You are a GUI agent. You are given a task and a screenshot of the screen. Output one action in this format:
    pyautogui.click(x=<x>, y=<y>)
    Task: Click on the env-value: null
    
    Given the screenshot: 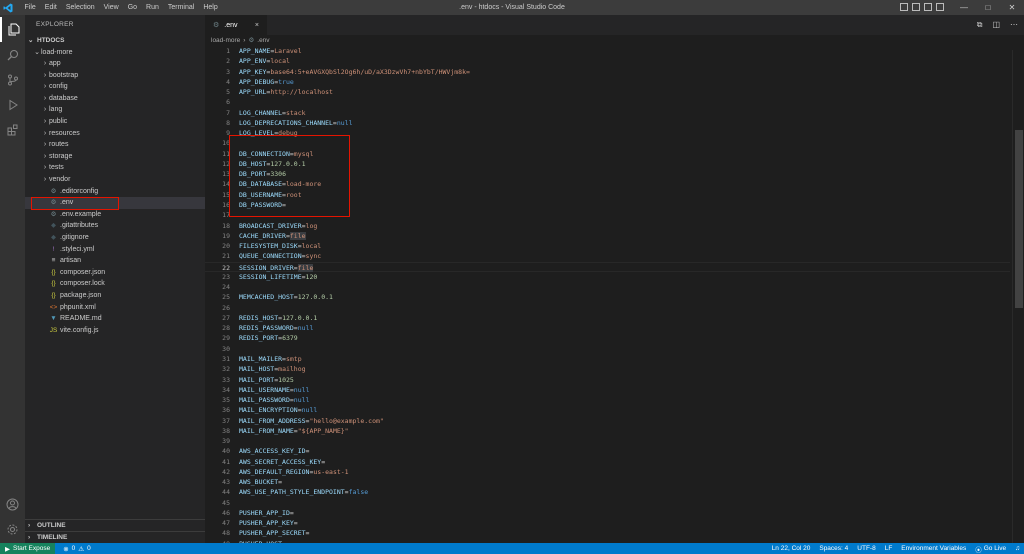 What is the action you would take?
    pyautogui.click(x=309, y=410)
    